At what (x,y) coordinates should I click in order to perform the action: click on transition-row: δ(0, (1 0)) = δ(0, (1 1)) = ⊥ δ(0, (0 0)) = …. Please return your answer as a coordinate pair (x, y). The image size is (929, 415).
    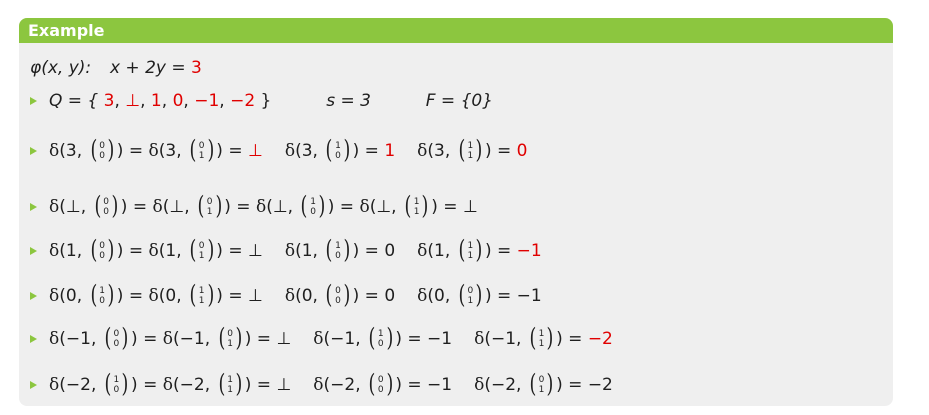
    Looking at the image, I should click on (286, 294).